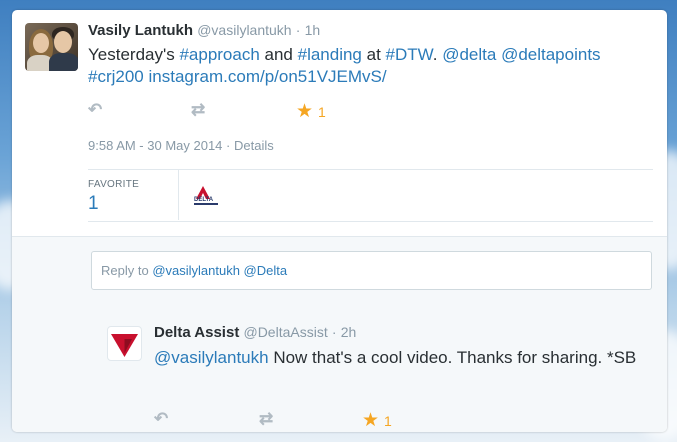  What do you see at coordinates (437, 54) in the screenshot?
I see `tweet-text-segment: .` at bounding box center [437, 54].